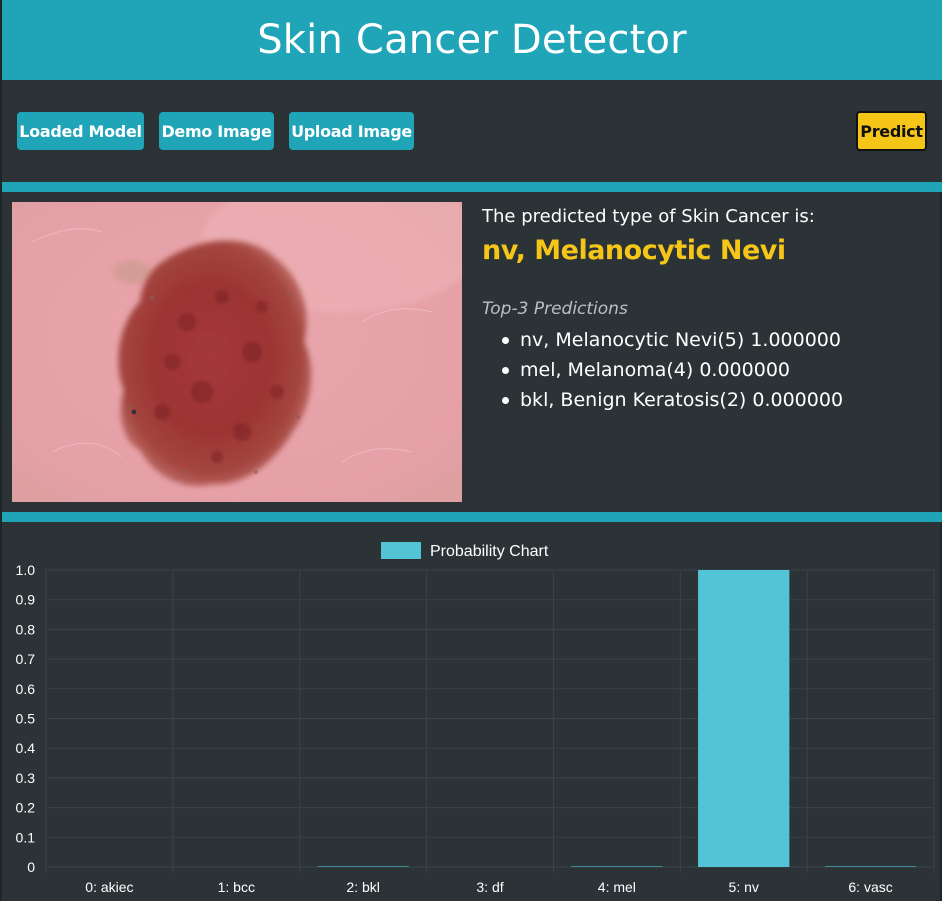  I want to click on app-header: Skin Cancer Detector, so click(472, 40).